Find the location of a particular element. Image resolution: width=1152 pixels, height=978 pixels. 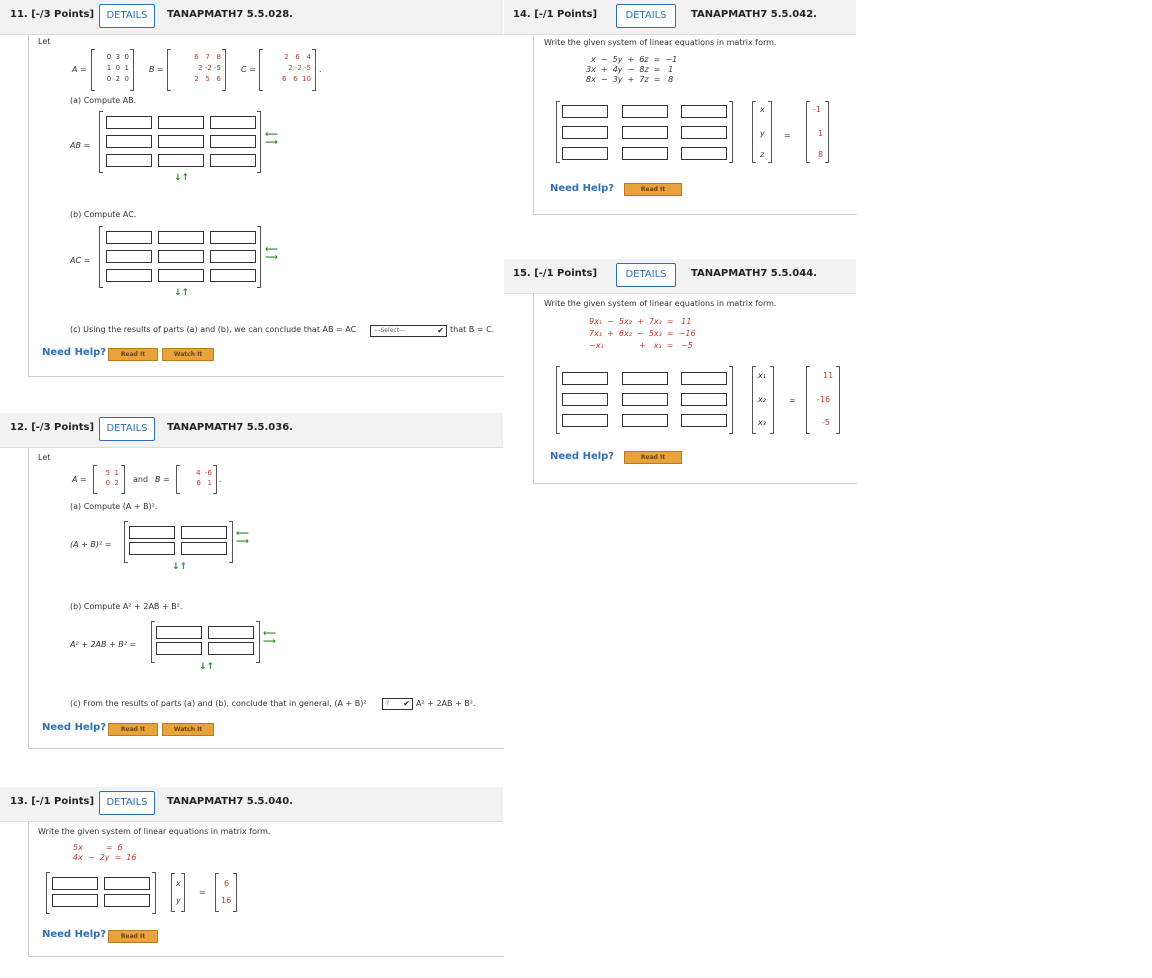

q12-read-it-button: Read It is located at coordinates (133, 729).